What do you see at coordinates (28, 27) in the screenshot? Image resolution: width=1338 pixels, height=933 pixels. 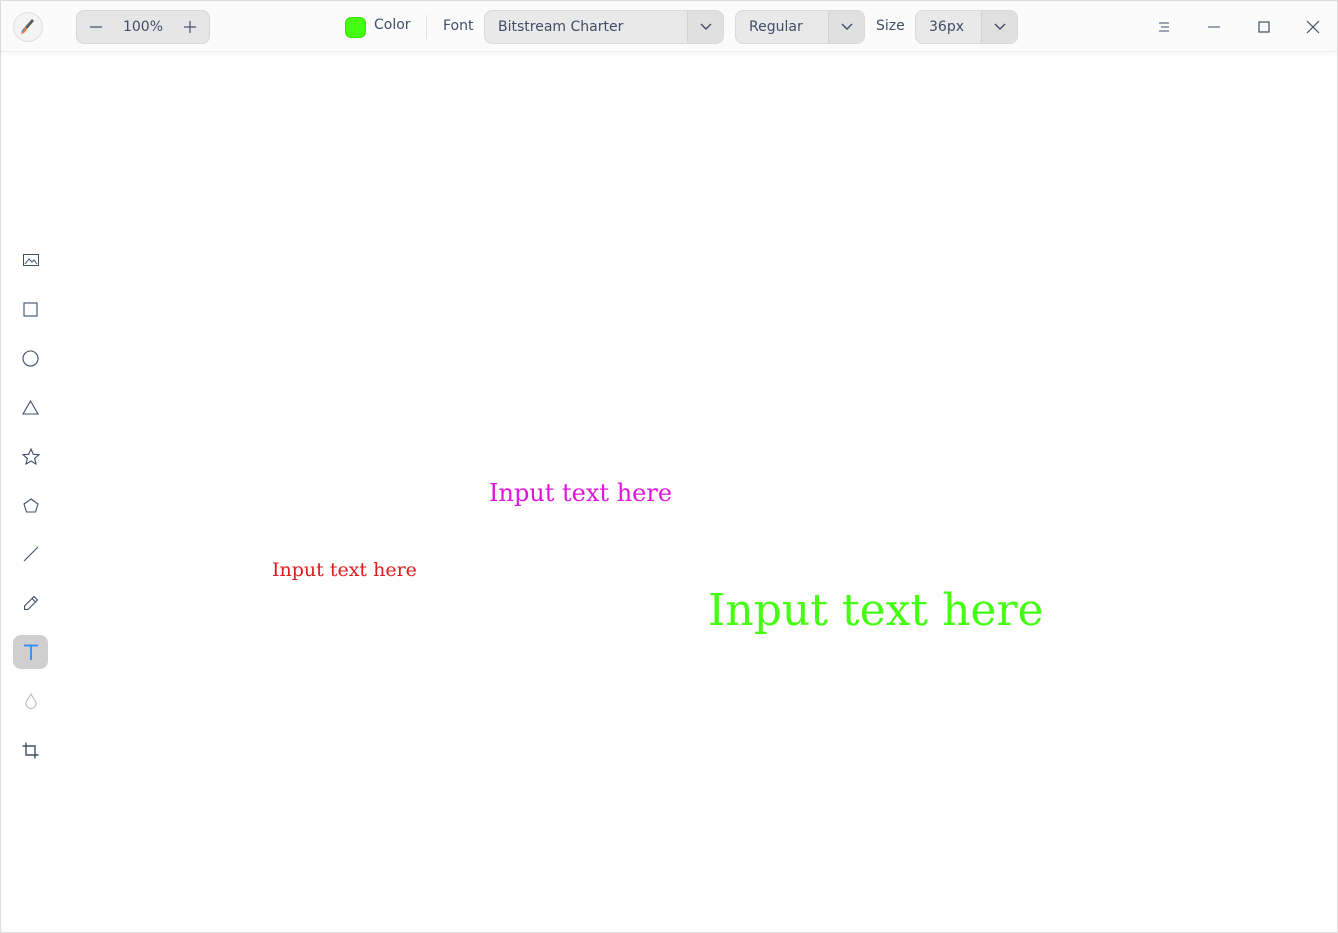 I see `app-logo-icon` at bounding box center [28, 27].